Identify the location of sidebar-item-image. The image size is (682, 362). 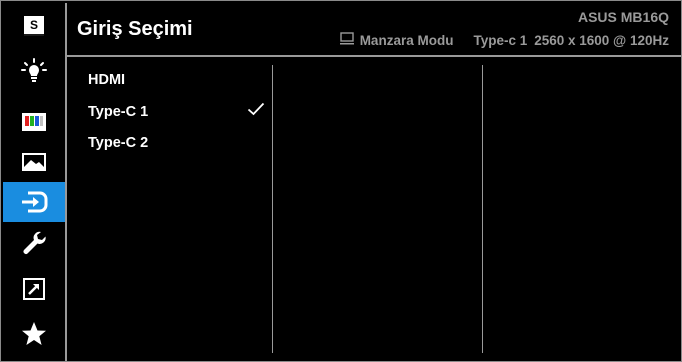
(34, 162).